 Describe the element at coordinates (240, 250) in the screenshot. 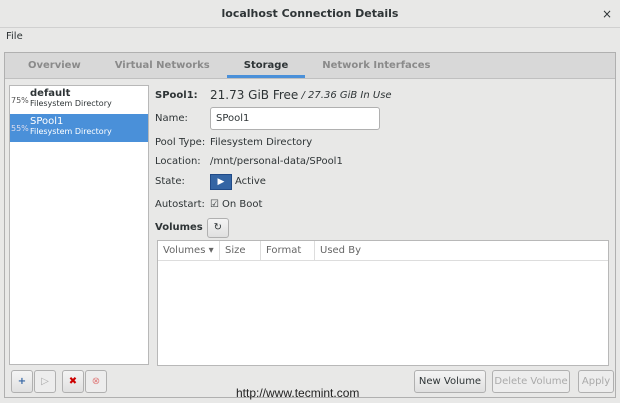

I see `column-size: Size` at that location.